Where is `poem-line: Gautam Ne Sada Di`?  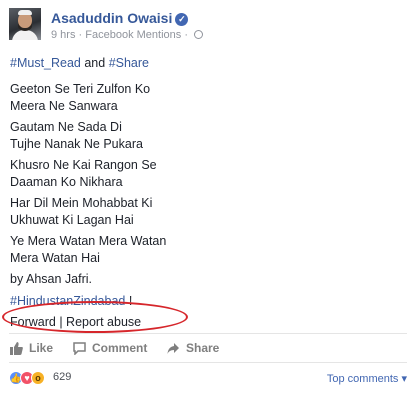
poem-line: Gautam Ne Sada Di is located at coordinates (66, 127).